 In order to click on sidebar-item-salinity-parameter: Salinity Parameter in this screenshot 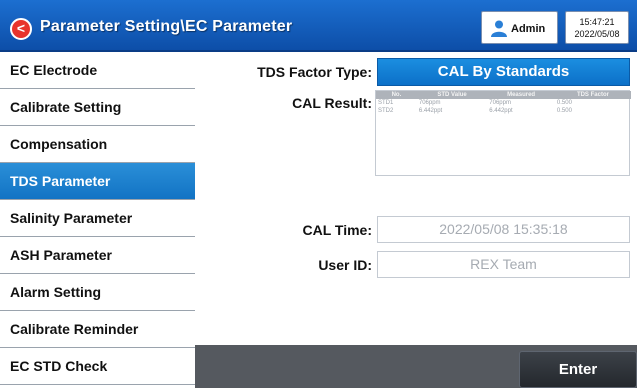, I will do `click(97, 218)`.